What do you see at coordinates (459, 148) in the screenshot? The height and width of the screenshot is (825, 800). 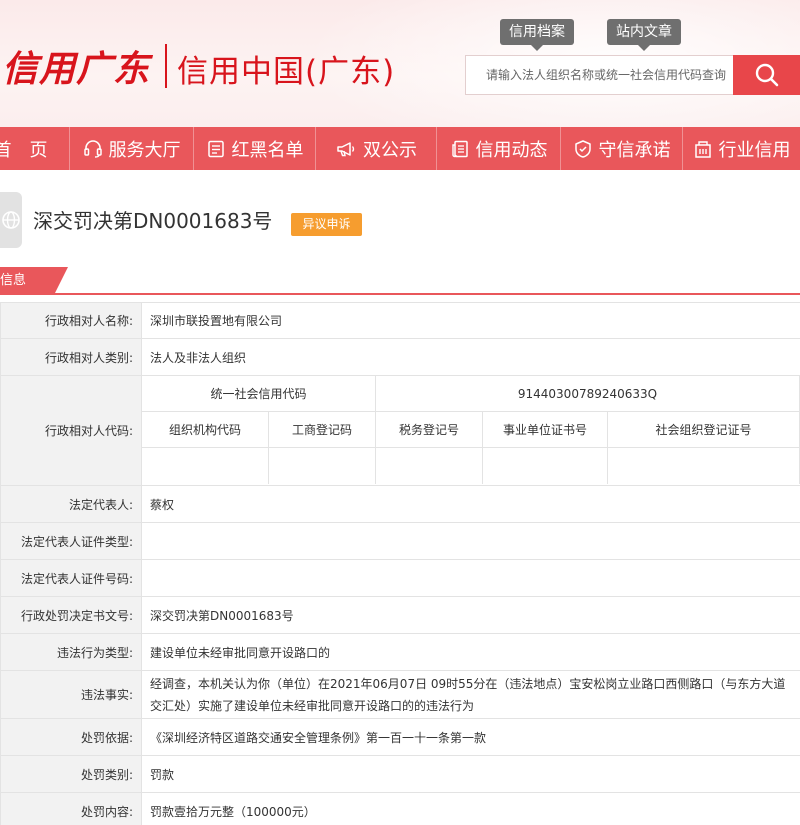 I see `news-icon` at bounding box center [459, 148].